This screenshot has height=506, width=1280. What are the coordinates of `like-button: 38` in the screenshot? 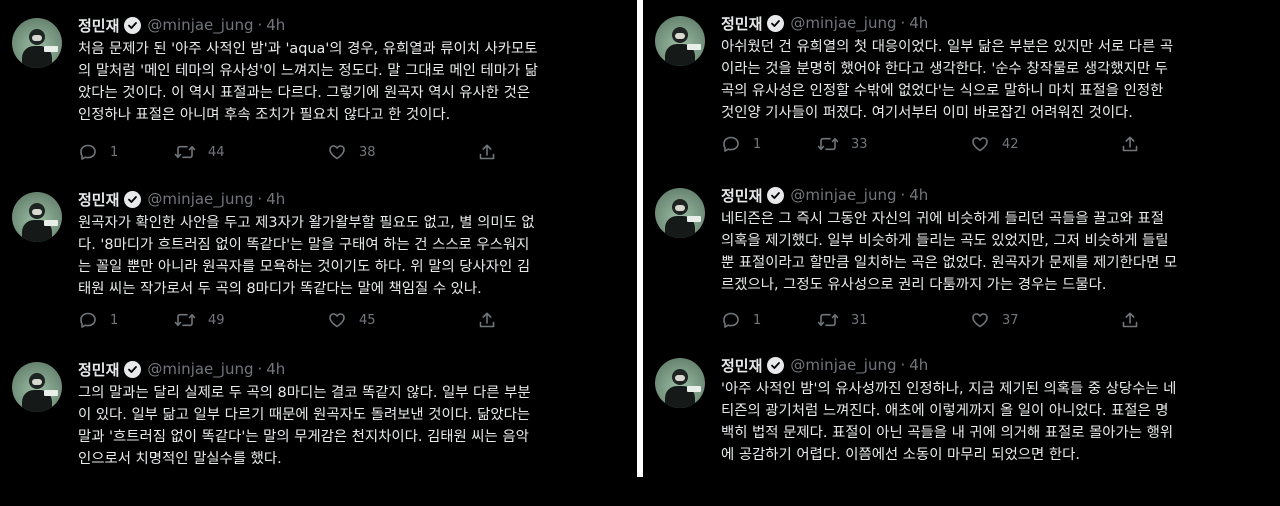 It's located at (402, 152).